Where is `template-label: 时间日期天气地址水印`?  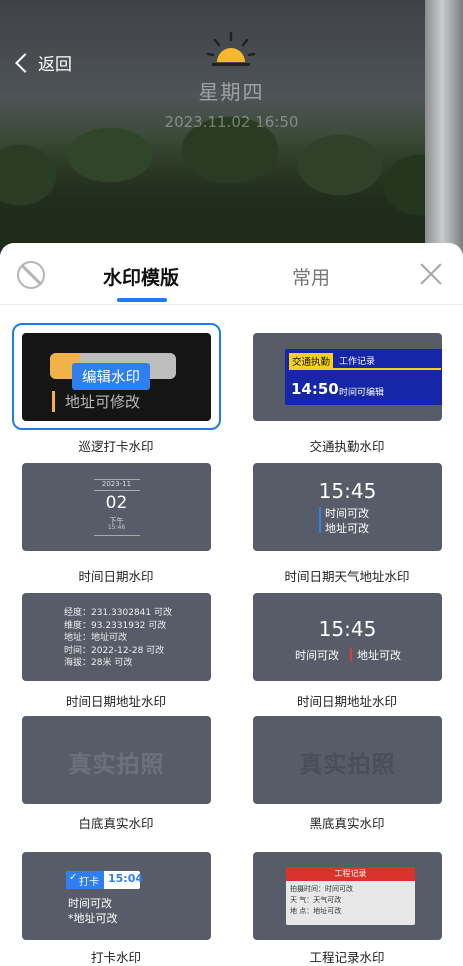
template-label: 时间日期天气地址水印 is located at coordinates (347, 576).